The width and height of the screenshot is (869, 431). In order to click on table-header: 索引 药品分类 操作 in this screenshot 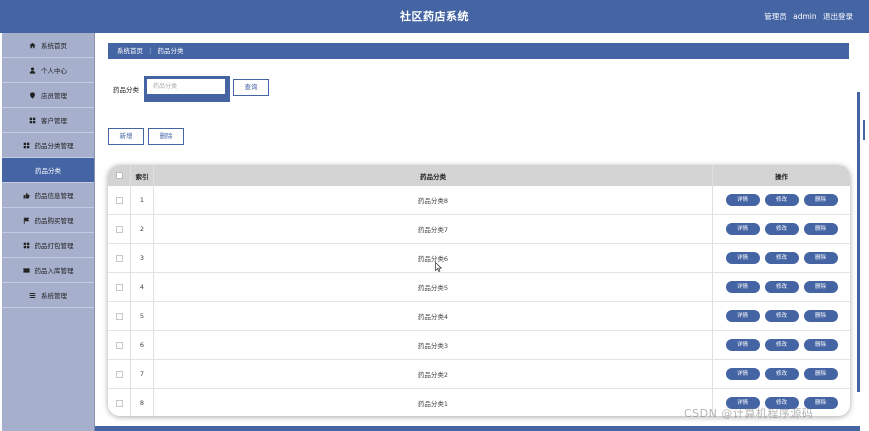, I will do `click(479, 175)`.